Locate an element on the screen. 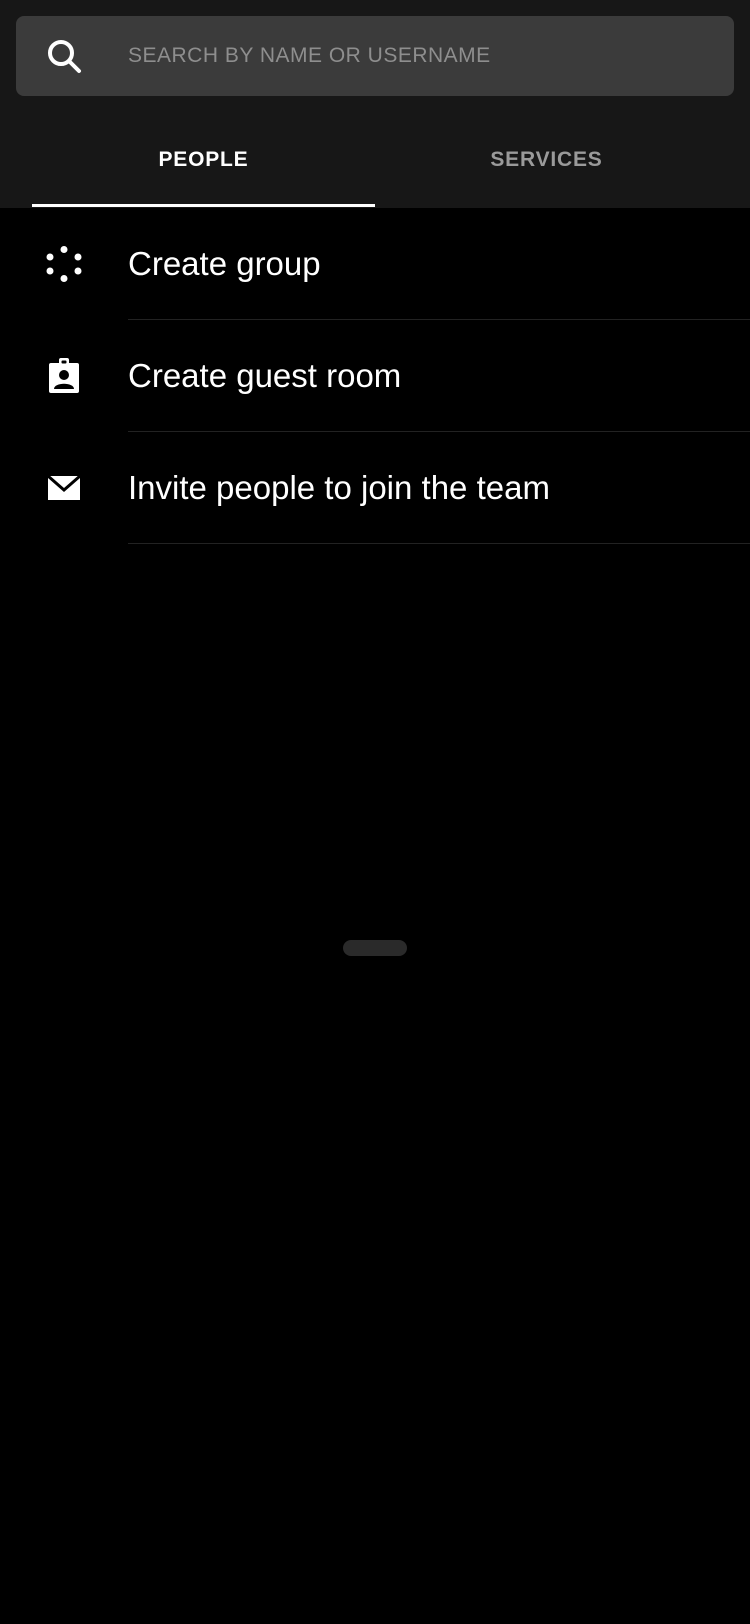 Image resolution: width=750 pixels, height=1624 pixels. invite-people-label: Invite people to join the team is located at coordinates (339, 487).